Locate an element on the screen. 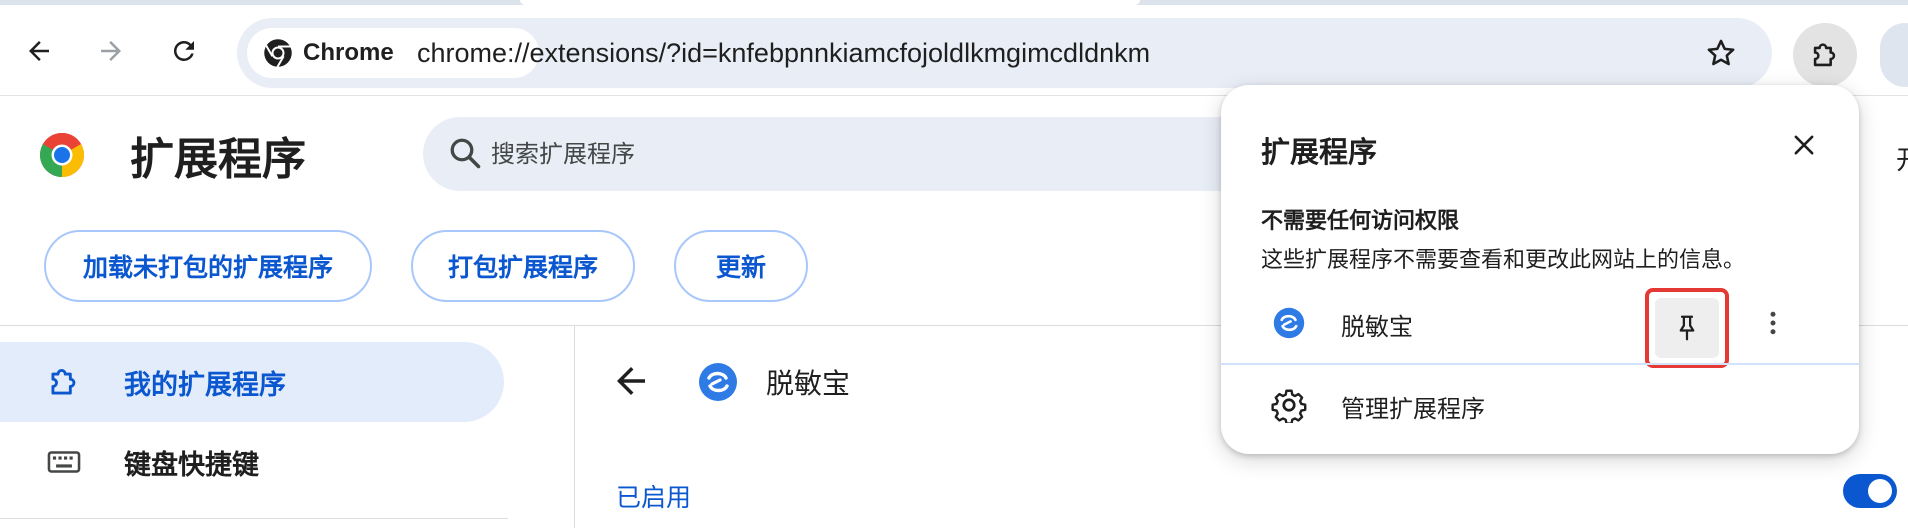 The height and width of the screenshot is (528, 1908). pin-button is located at coordinates (1687, 328).